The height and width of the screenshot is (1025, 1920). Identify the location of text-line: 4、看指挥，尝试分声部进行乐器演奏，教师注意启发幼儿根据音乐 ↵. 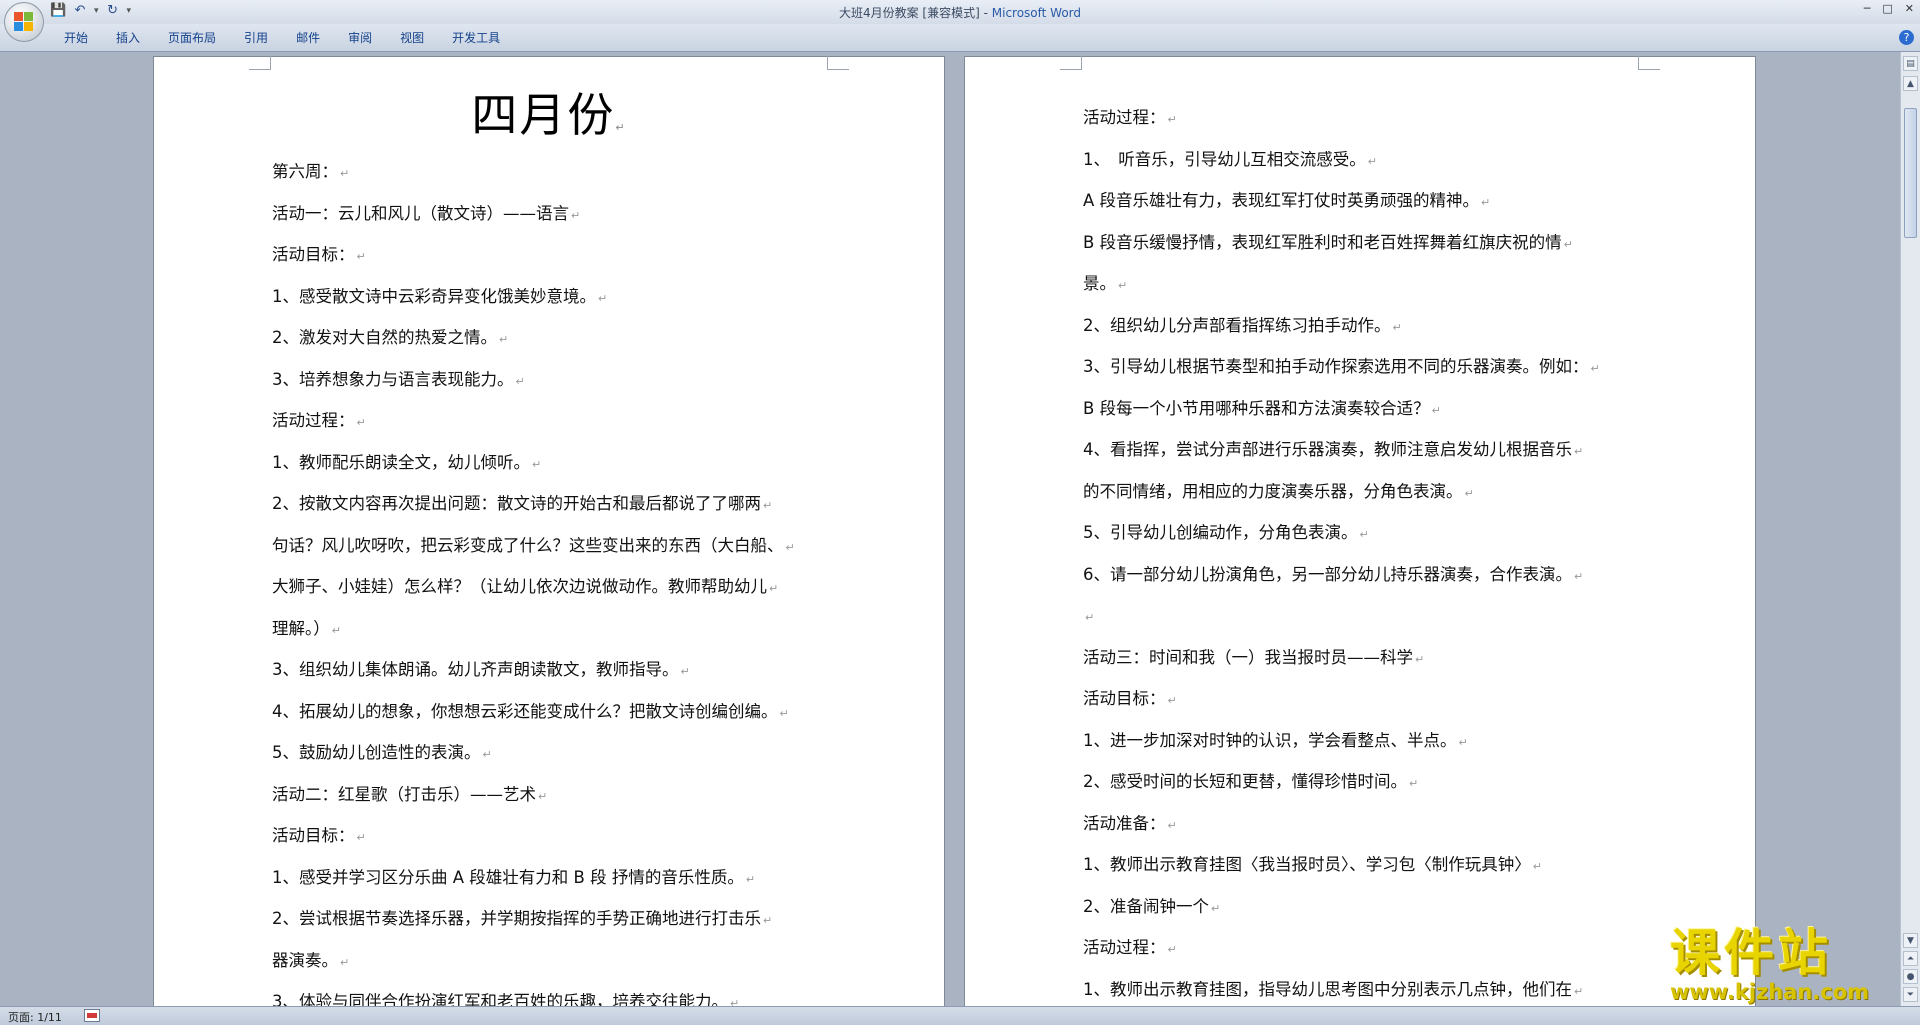
(1373, 450).